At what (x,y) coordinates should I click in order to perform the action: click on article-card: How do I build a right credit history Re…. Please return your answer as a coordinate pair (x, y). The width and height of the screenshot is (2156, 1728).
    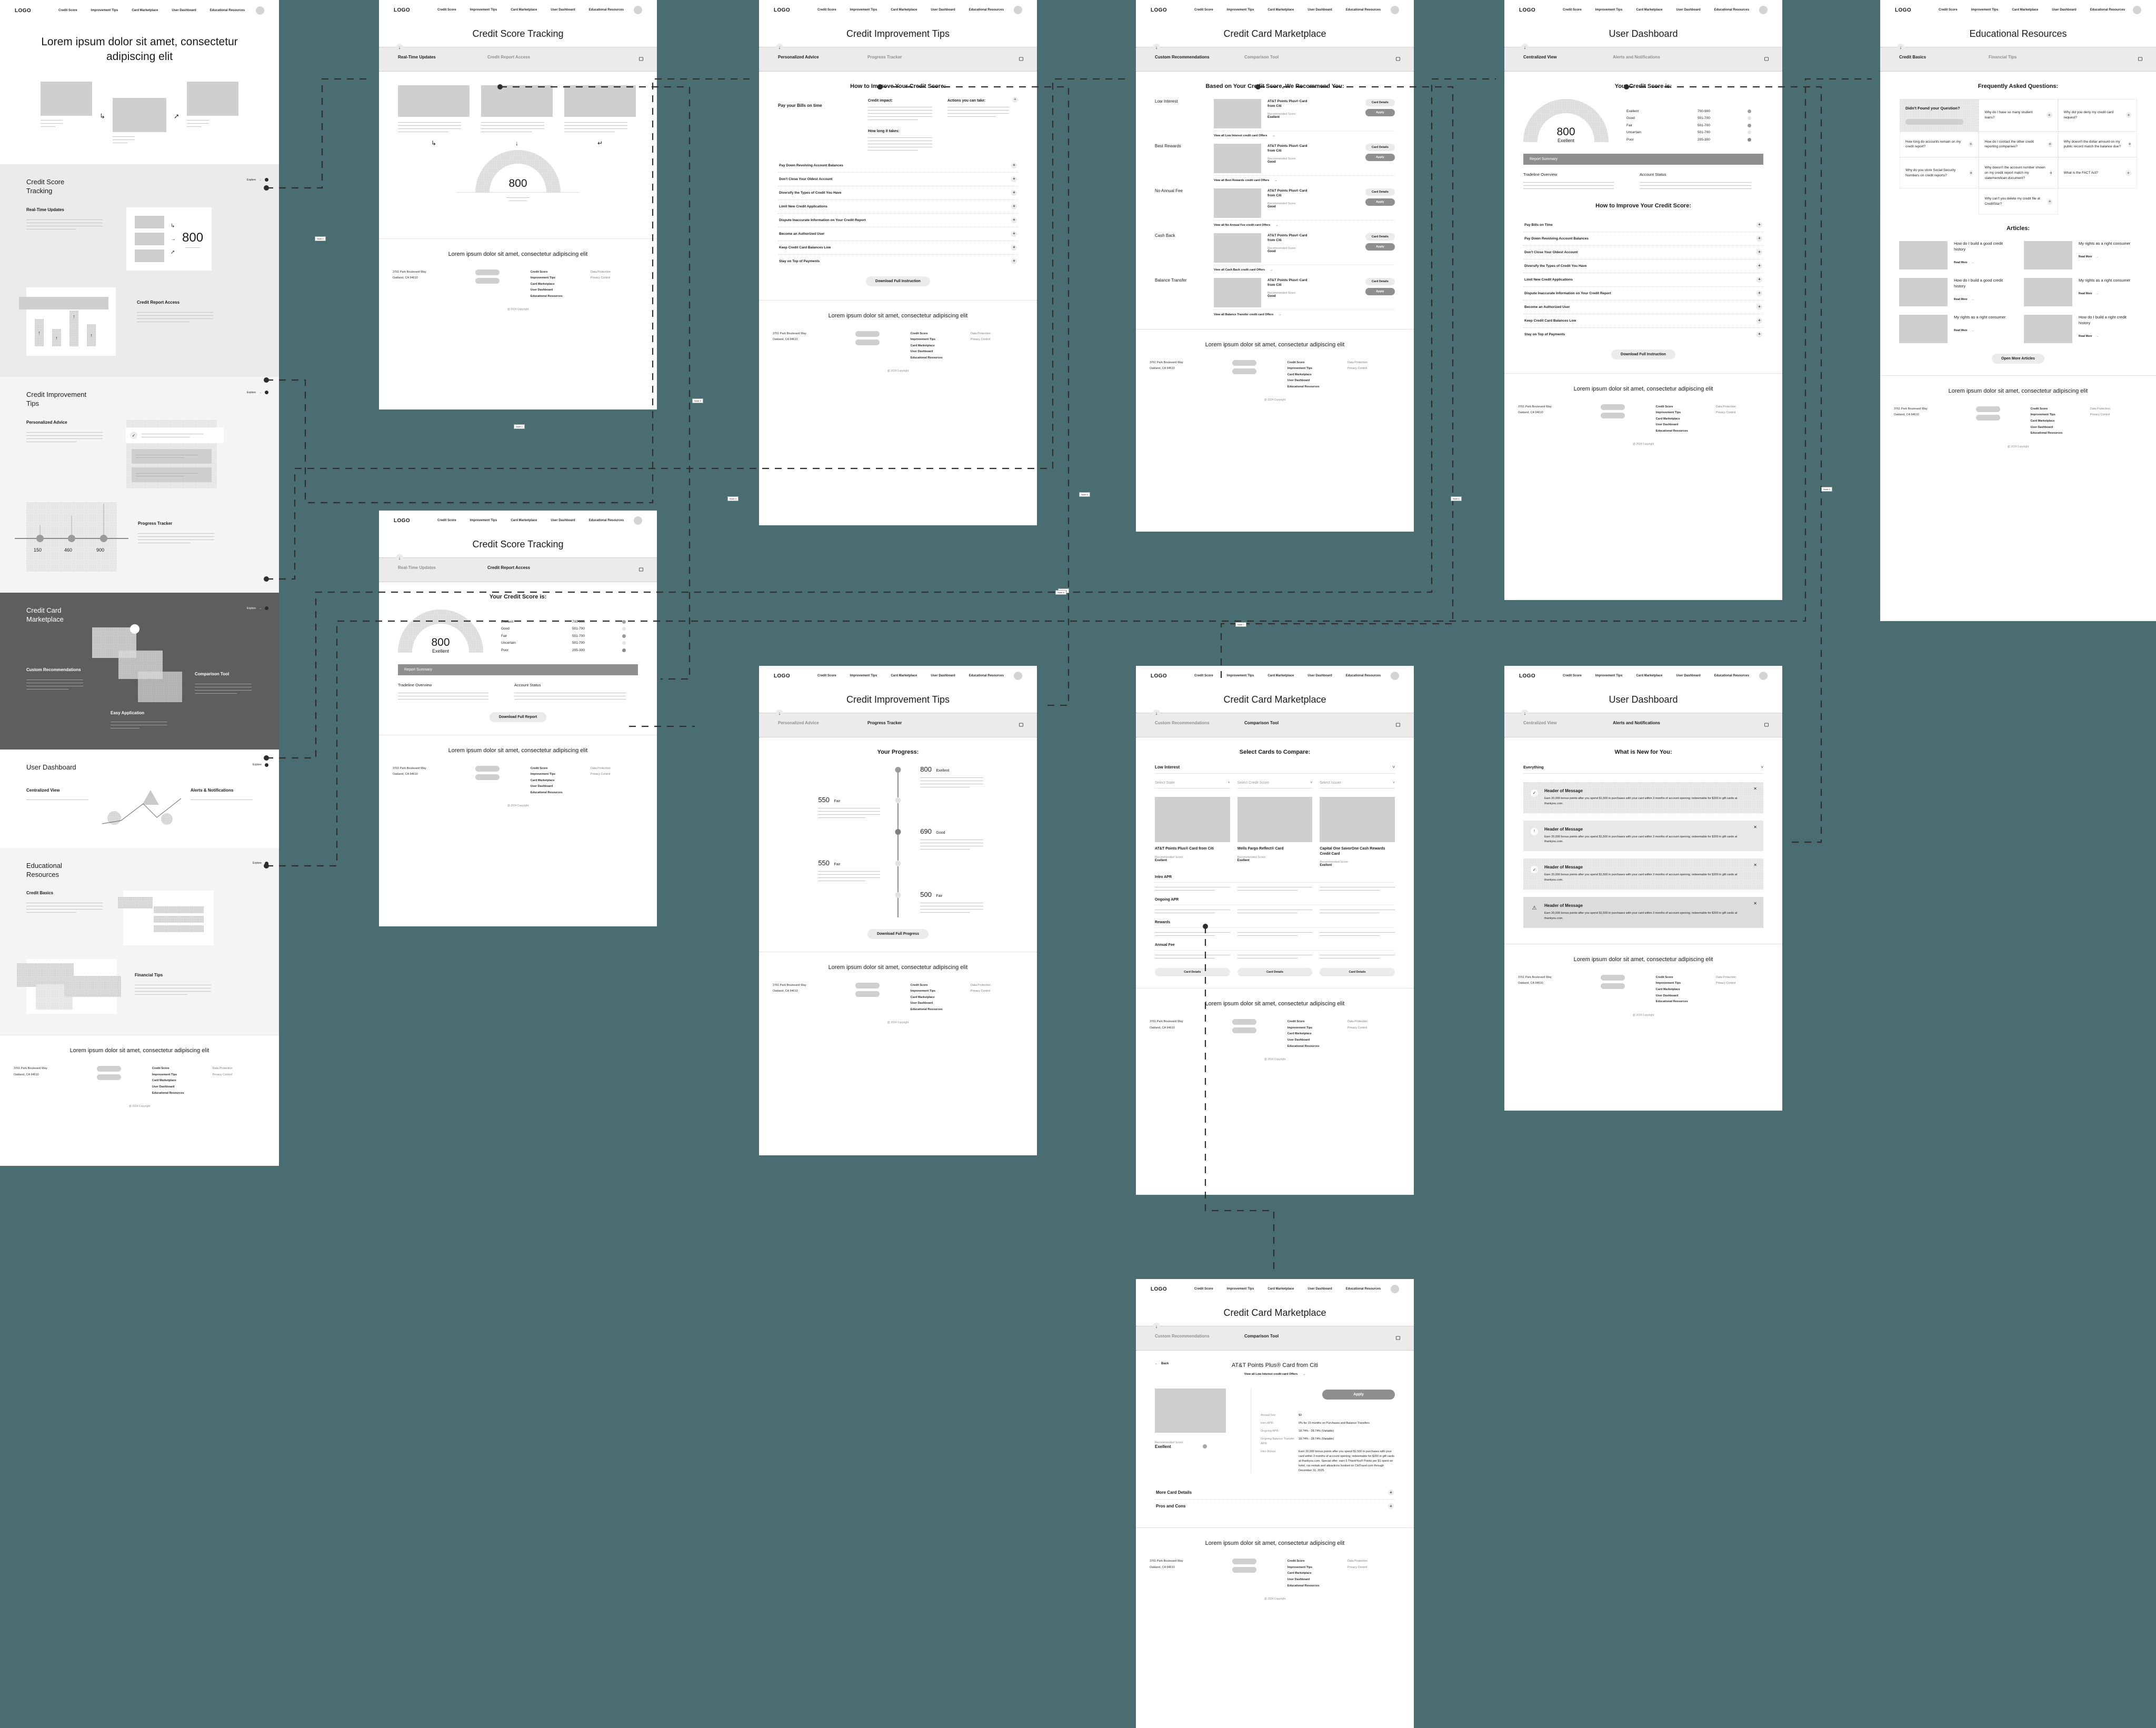
    Looking at the image, I should click on (2080, 328).